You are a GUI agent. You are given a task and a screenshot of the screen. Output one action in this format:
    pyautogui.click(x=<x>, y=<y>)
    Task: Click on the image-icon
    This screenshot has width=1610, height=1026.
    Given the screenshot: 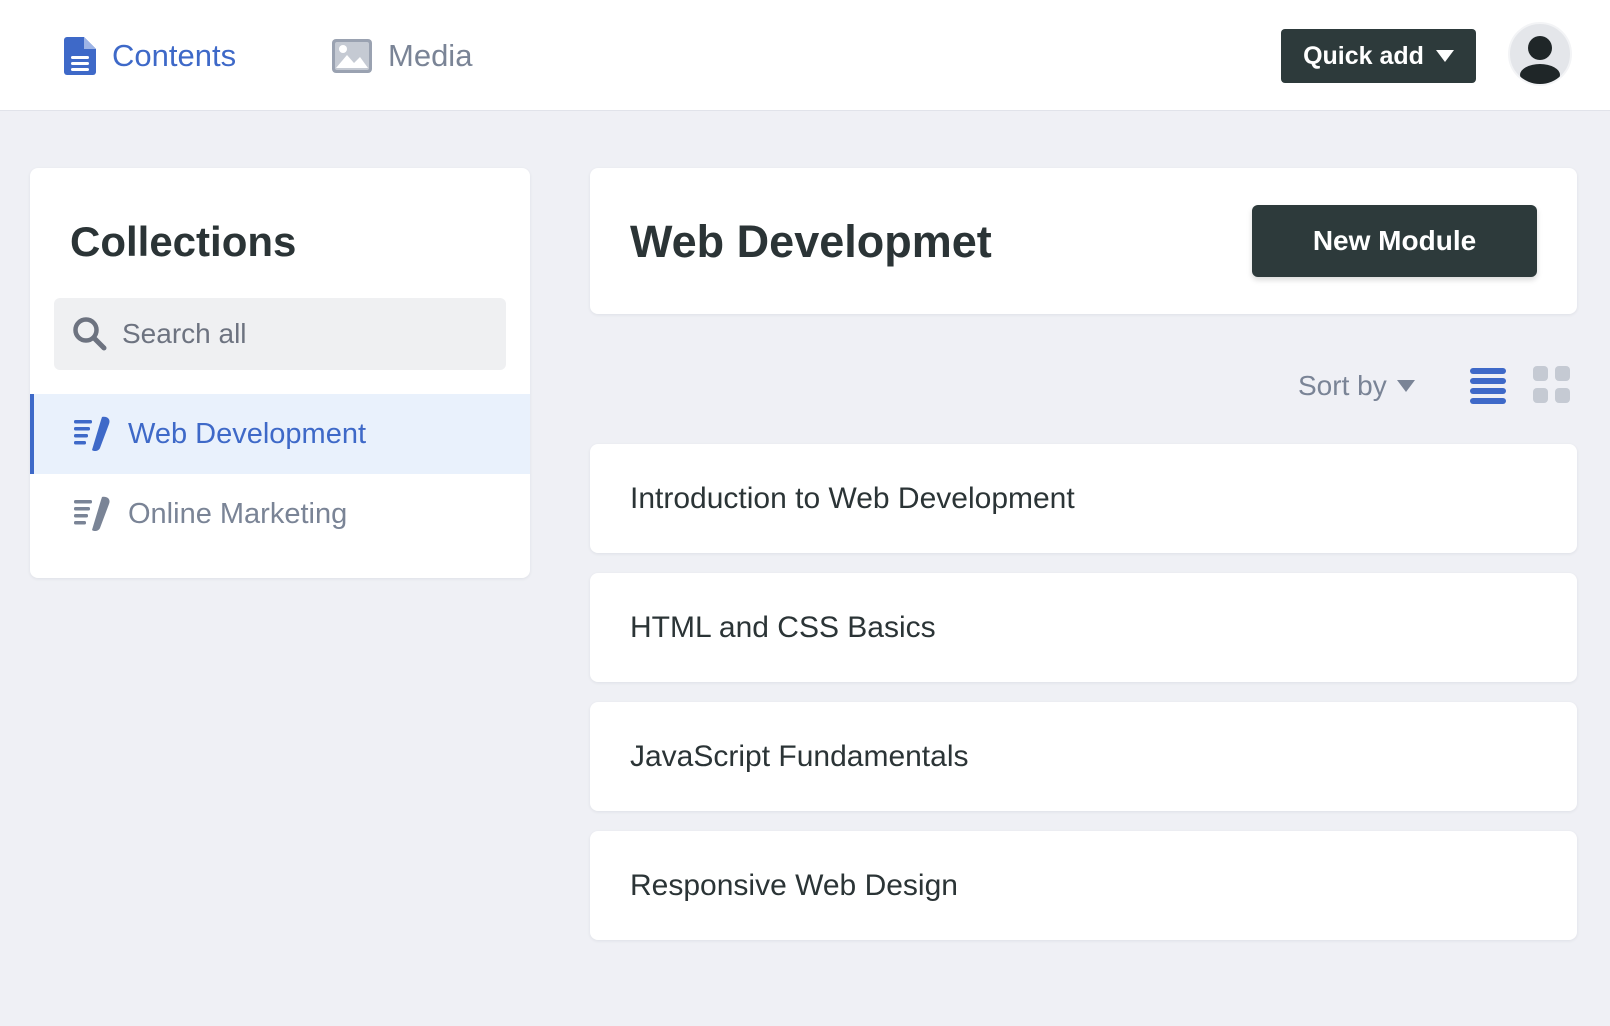 What is the action you would take?
    pyautogui.click(x=352, y=56)
    